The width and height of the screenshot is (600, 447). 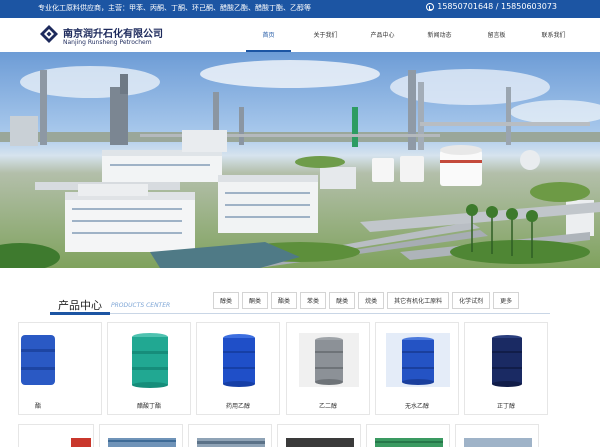 I want to click on phone-numbers: 15850701648 / 15850603073, so click(x=491, y=6).